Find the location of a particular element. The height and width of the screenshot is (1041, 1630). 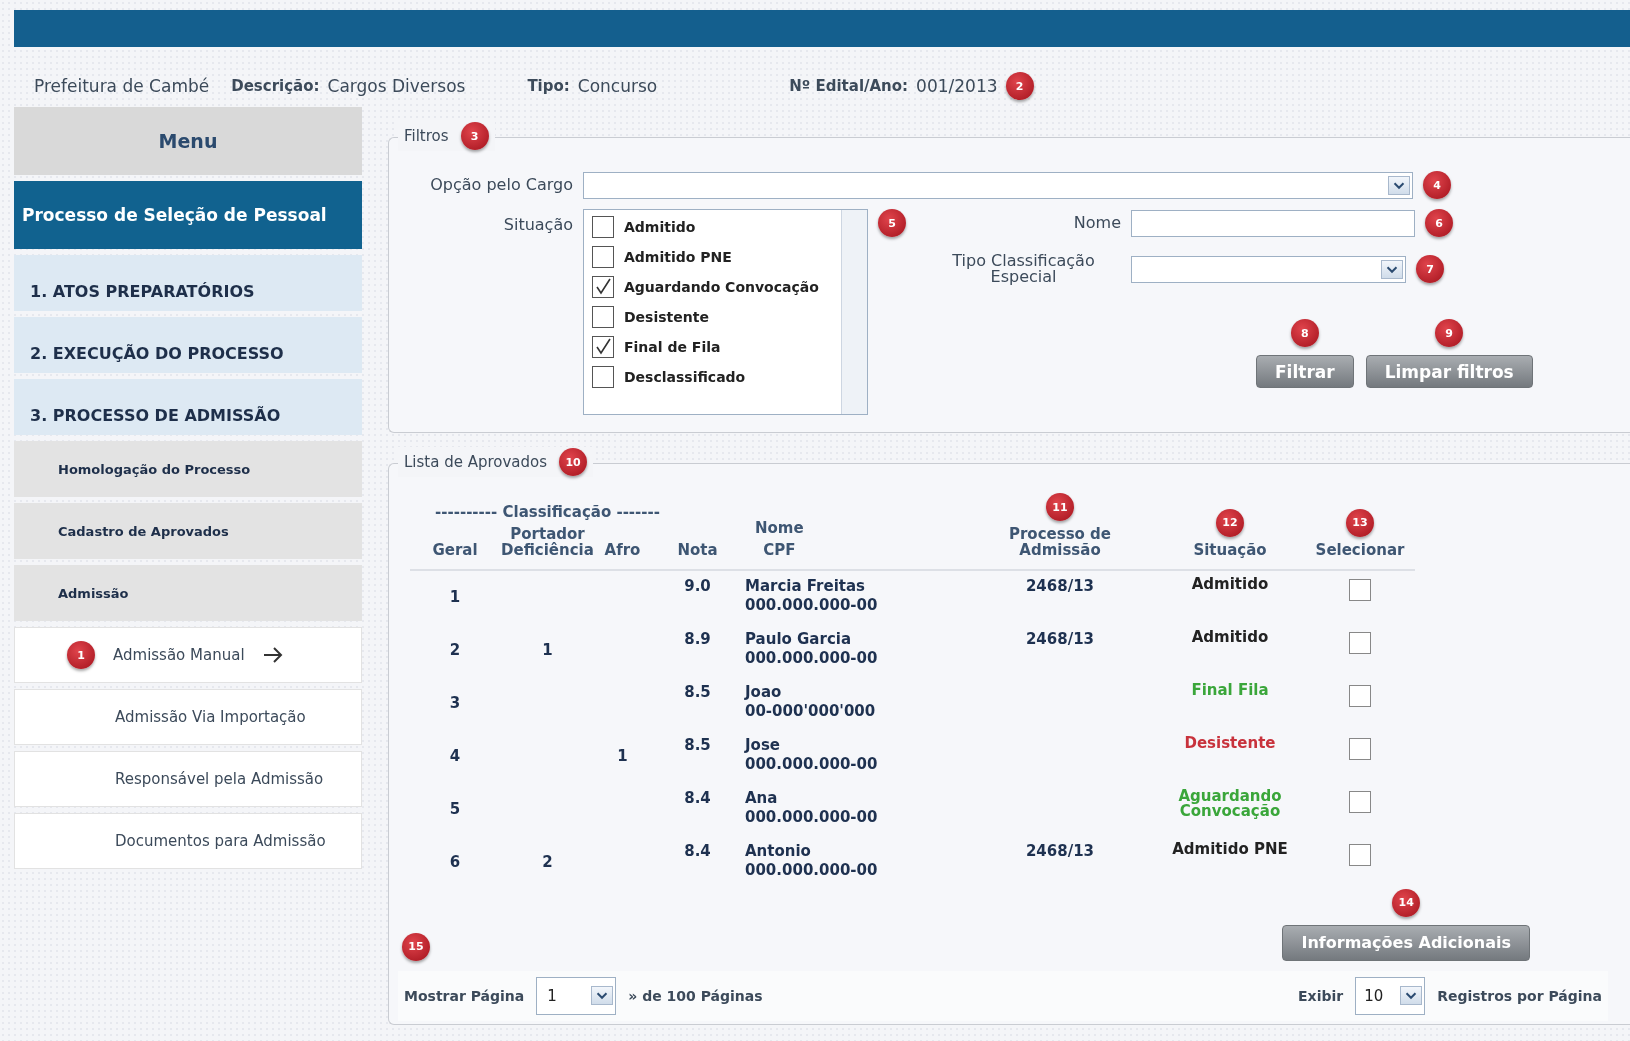

submenu-item: Documentos para Admissão is located at coordinates (188, 841).